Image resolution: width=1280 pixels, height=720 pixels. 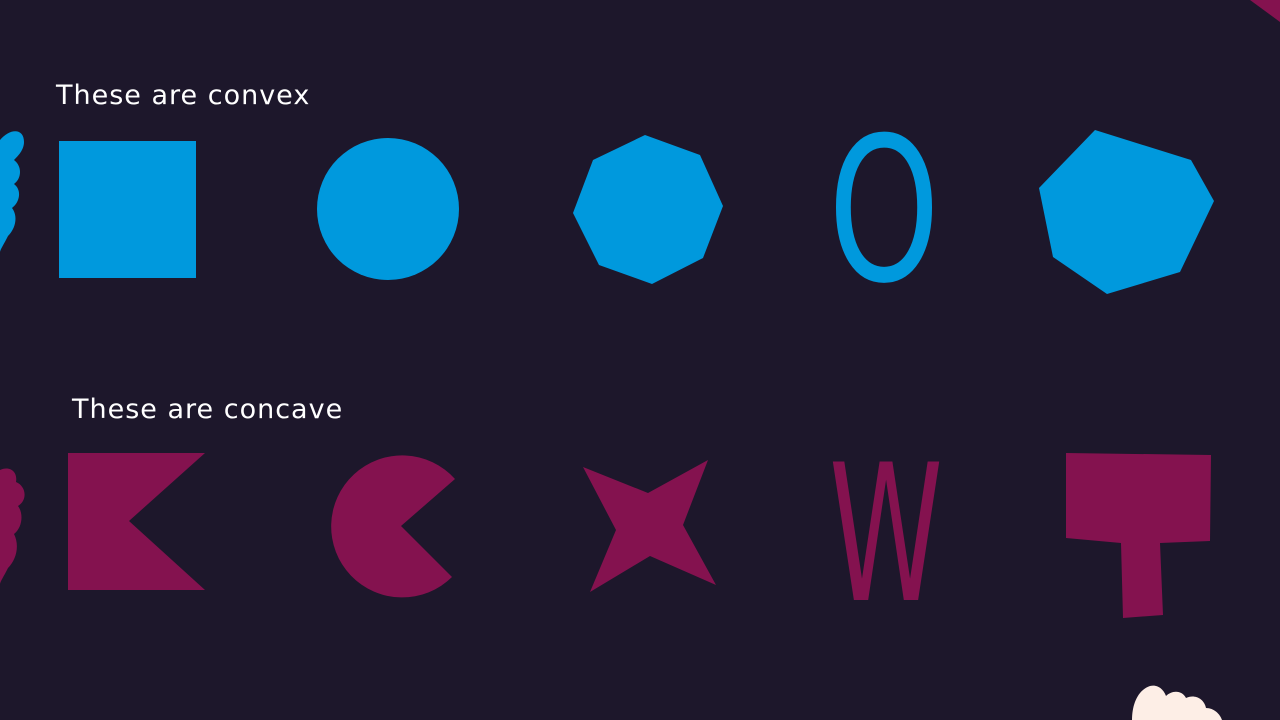 What do you see at coordinates (1126, 212) in the screenshot?
I see `heptagon-shape` at bounding box center [1126, 212].